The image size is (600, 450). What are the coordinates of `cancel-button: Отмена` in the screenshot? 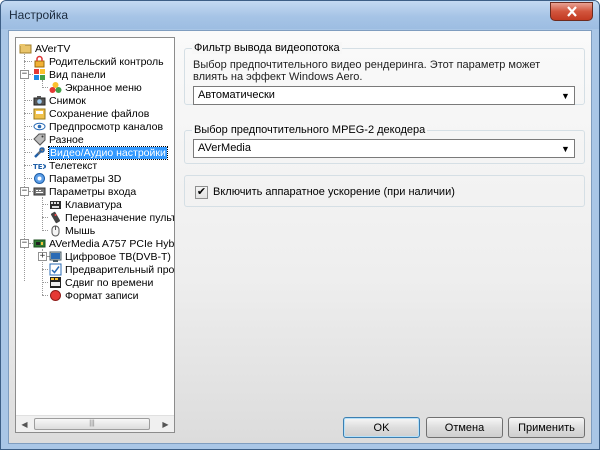 It's located at (464, 427).